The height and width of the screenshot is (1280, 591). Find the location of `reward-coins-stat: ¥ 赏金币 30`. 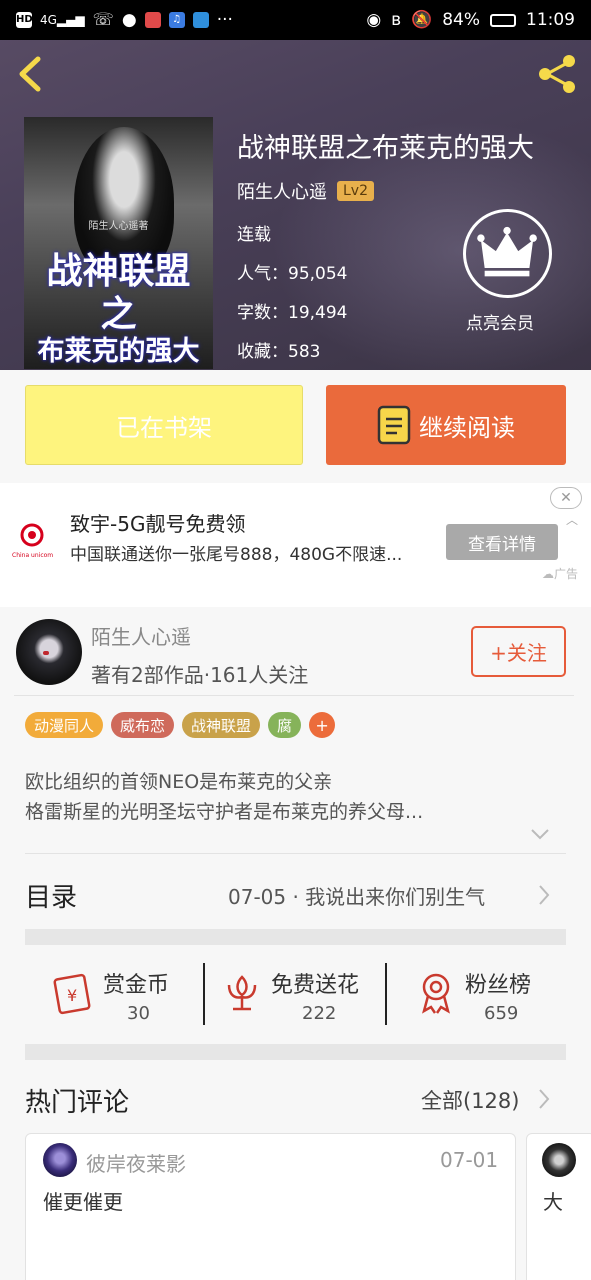

reward-coins-stat: ¥ 赏金币 30 is located at coordinates (115, 997).